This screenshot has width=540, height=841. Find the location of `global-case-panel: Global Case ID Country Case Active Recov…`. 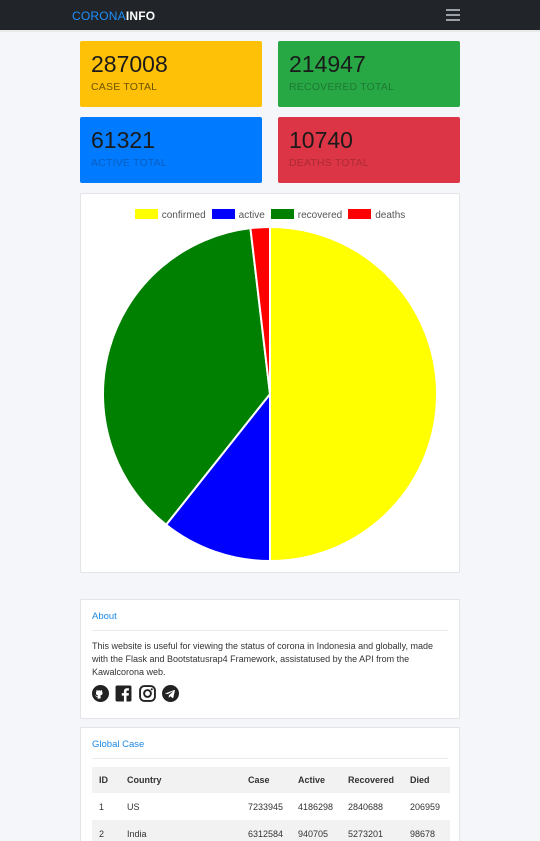

global-case-panel: Global Case ID Country Case Active Recov… is located at coordinates (270, 784).